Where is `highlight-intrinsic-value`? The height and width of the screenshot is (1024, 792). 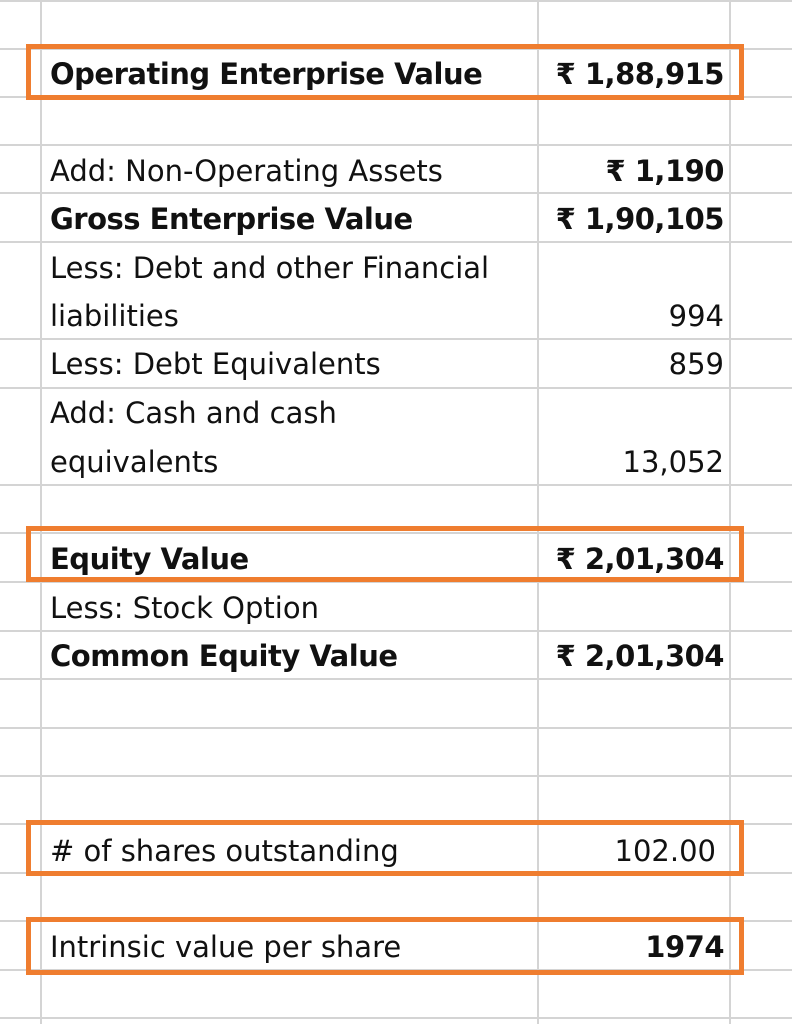
highlight-intrinsic-value is located at coordinates (385, 946).